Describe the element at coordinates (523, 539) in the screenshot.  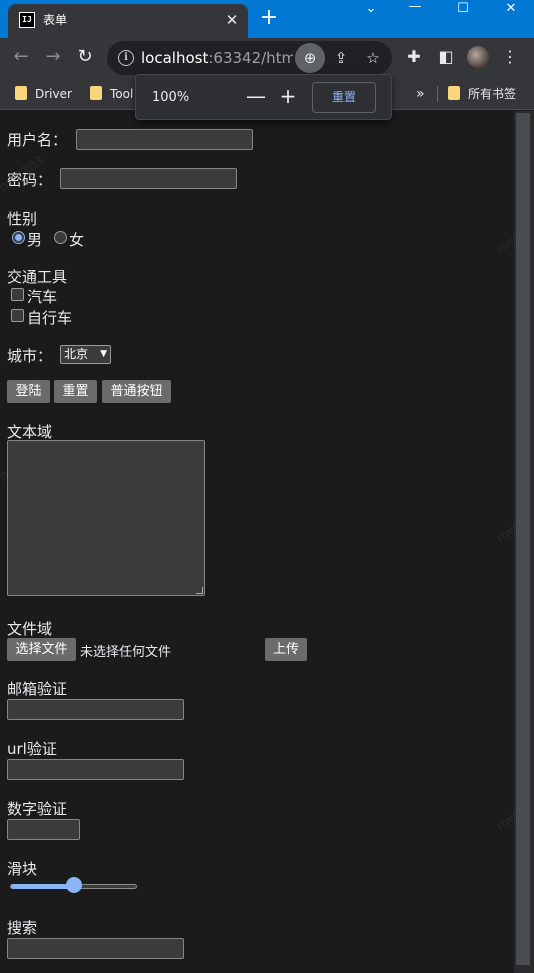
I see `scrollbar-thumb` at that location.